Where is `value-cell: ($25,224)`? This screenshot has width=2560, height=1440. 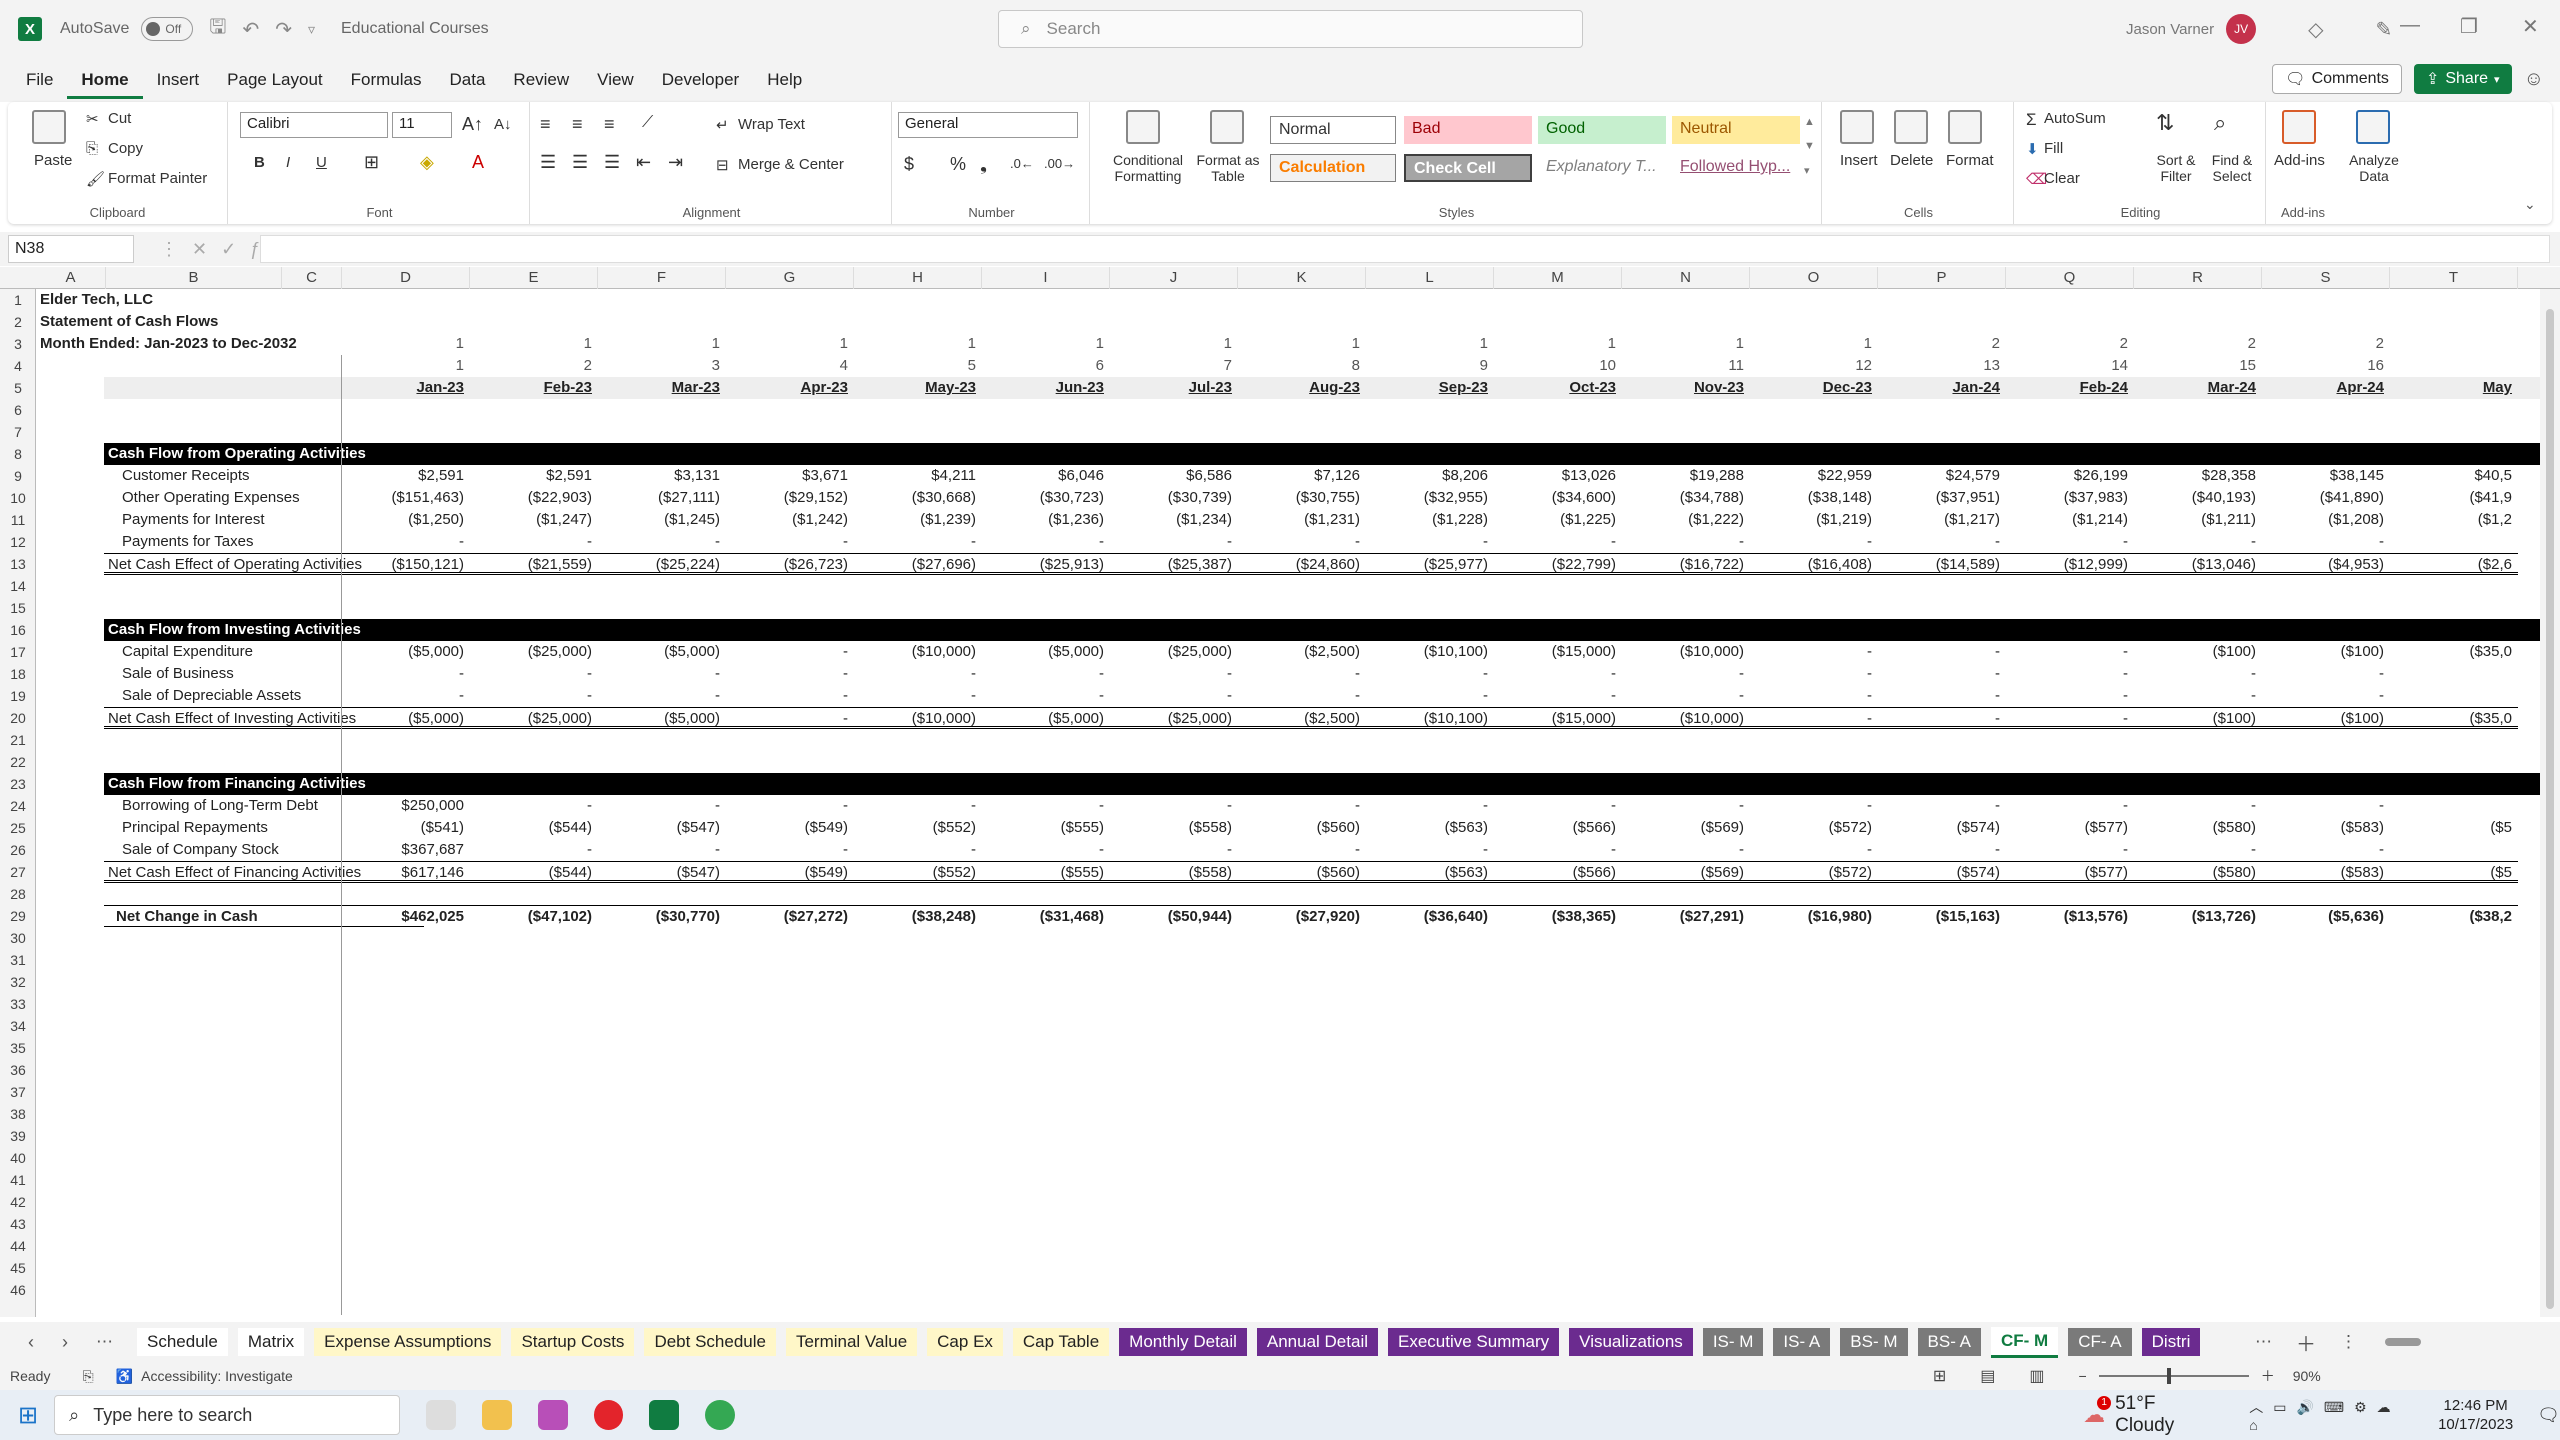
value-cell: ($25,224) is located at coordinates (662, 564).